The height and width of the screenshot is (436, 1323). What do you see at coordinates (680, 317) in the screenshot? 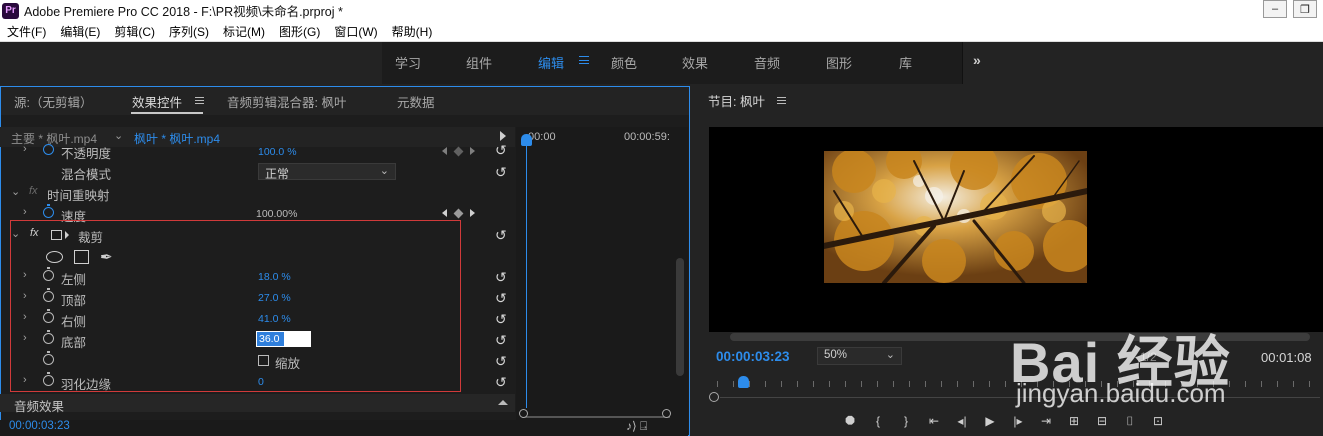
I see `vertical-scrollbar` at bounding box center [680, 317].